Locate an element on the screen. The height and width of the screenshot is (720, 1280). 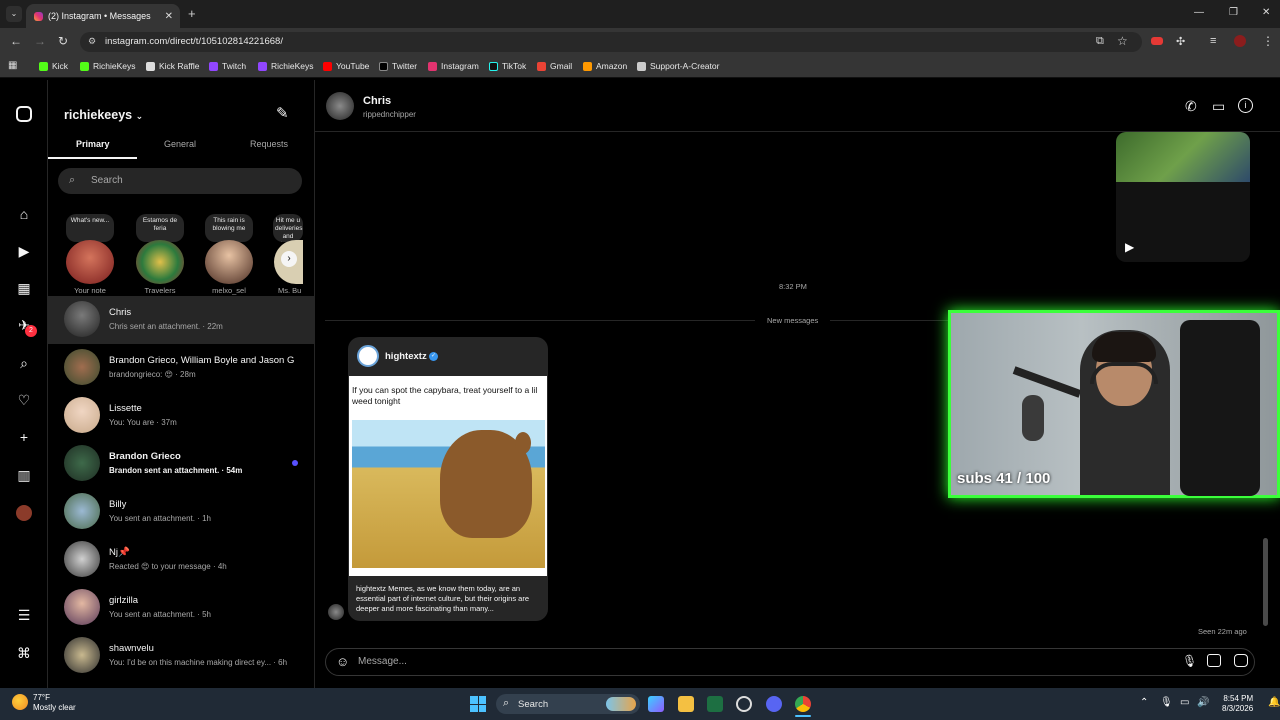
chrome-icon is located at coordinates (803, 704).